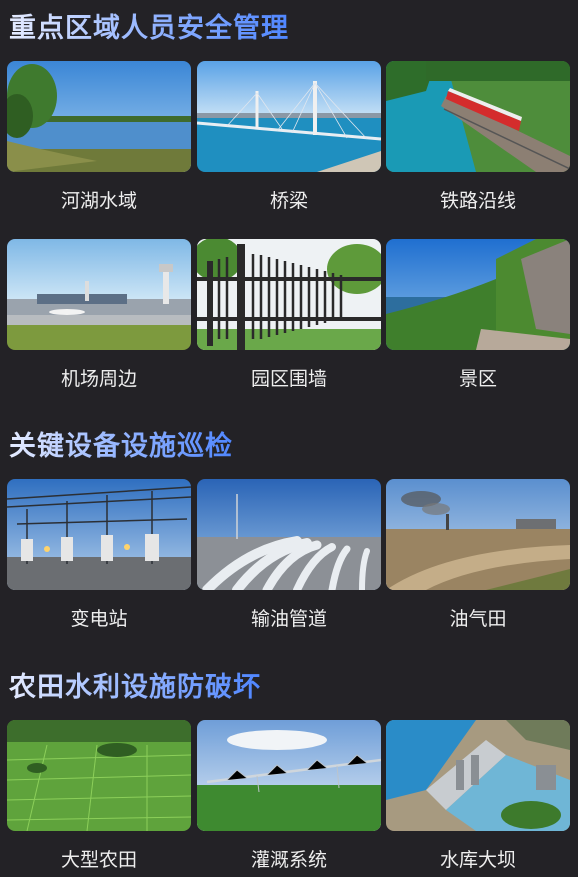 Image resolution: width=578 pixels, height=877 pixels. I want to click on tile-park-fence: 园区围墙, so click(289, 315).